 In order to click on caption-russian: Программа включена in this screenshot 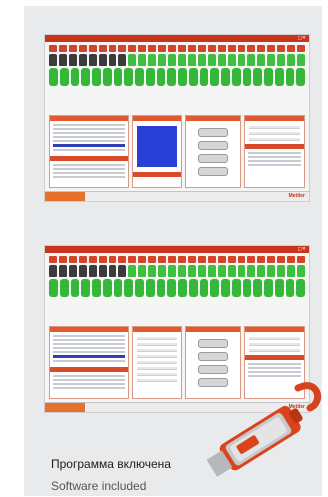, I will do `click(111, 464)`.